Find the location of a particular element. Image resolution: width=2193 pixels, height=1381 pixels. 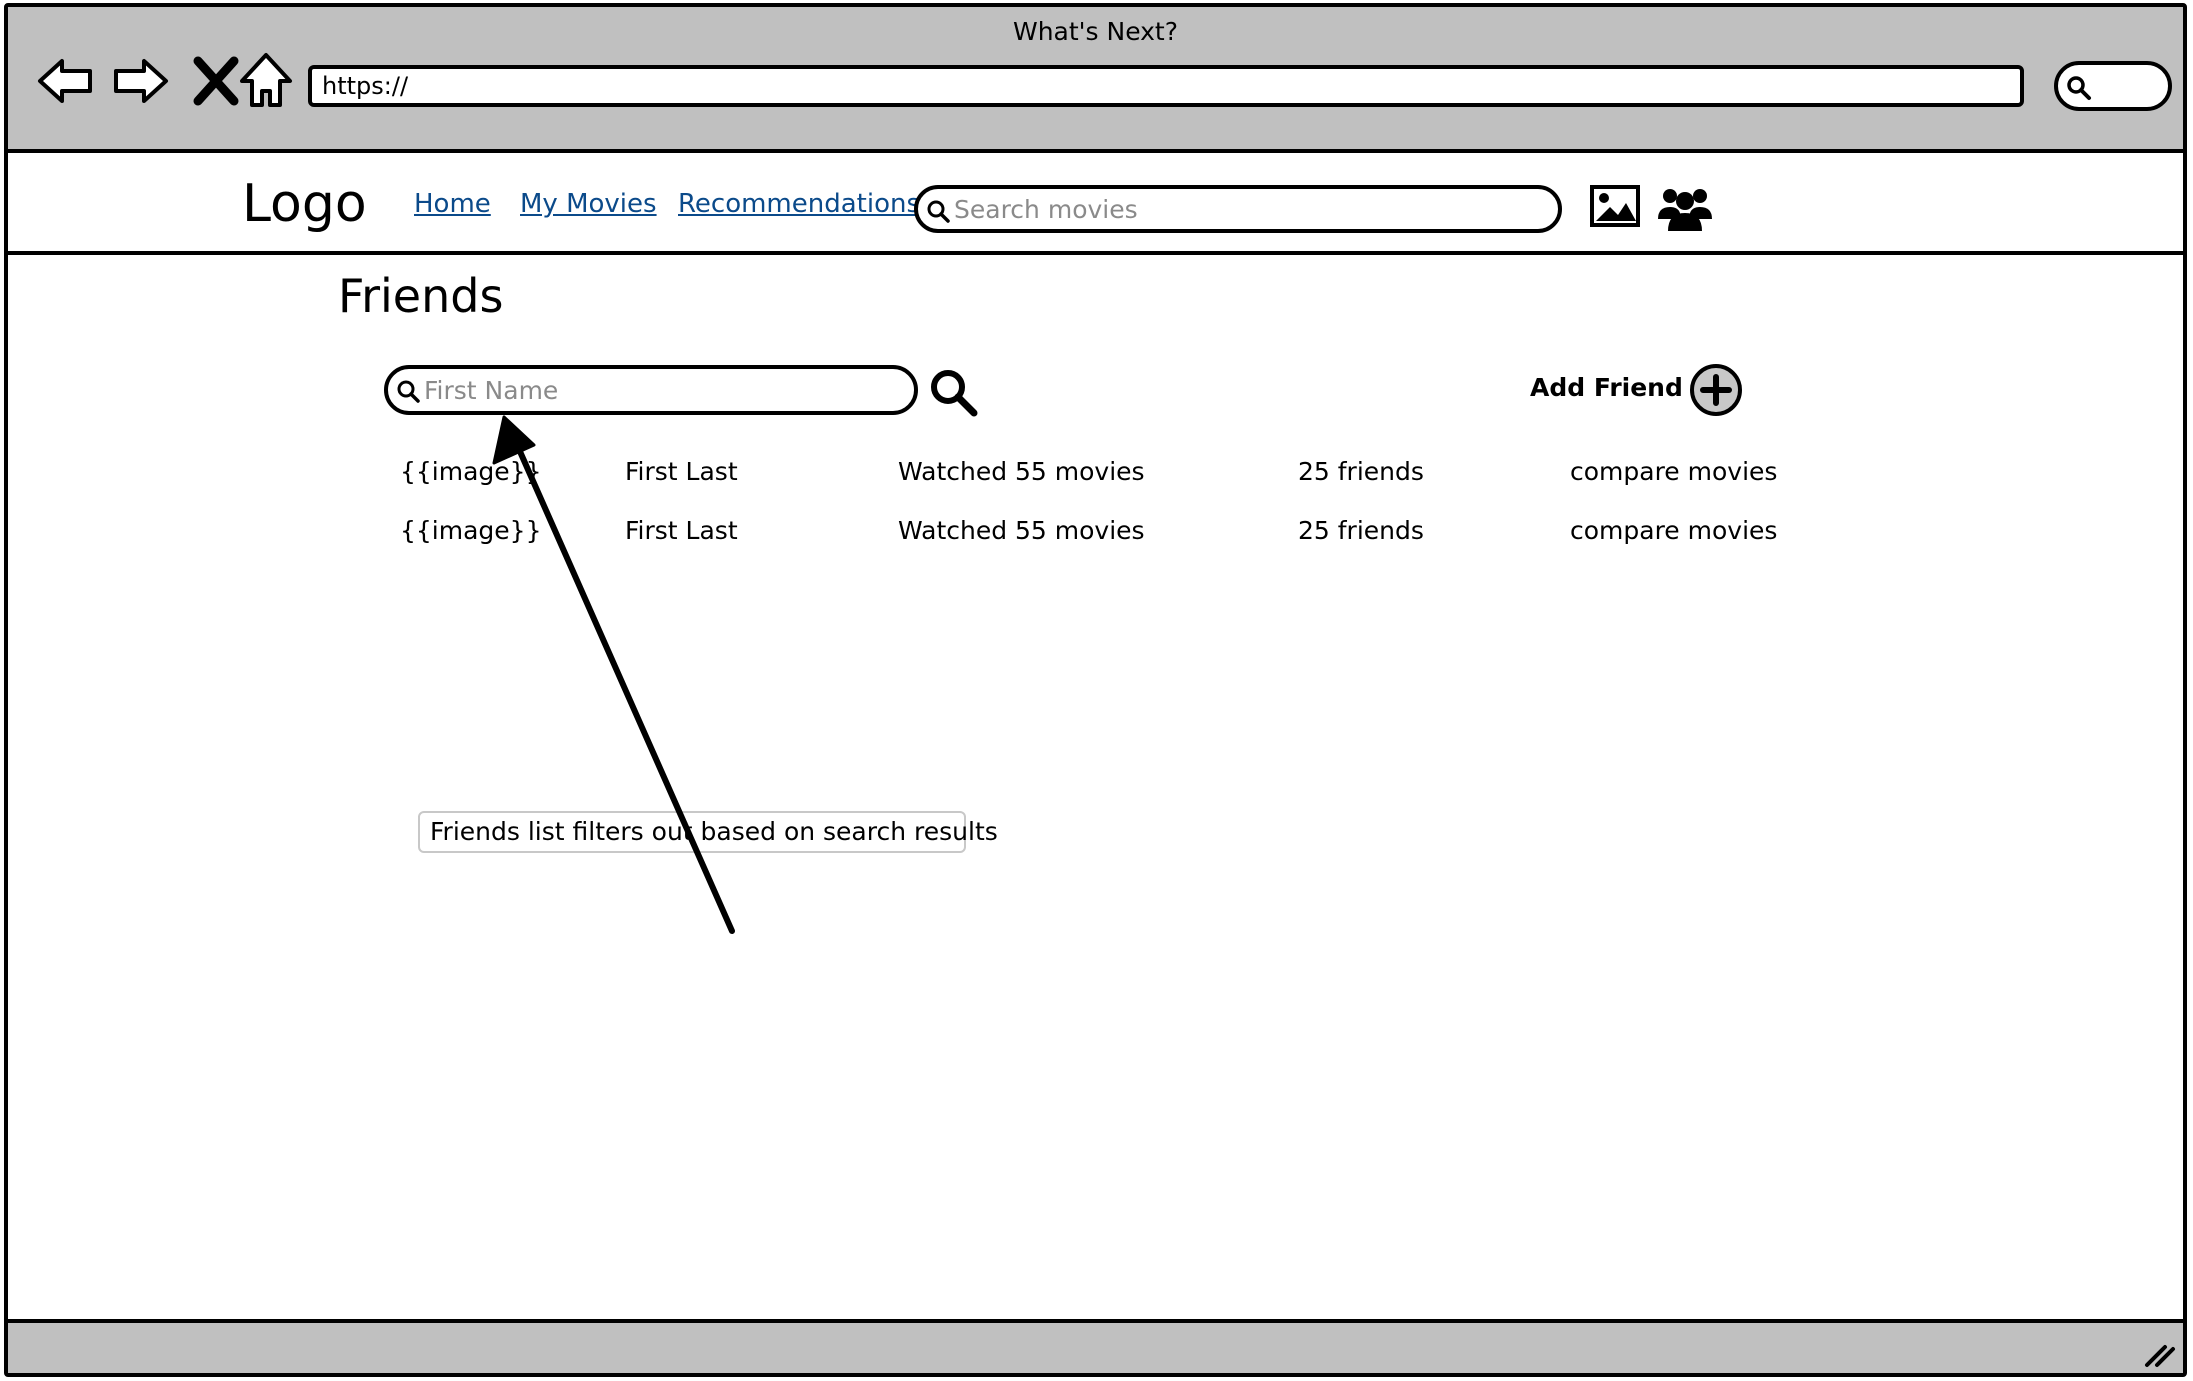

friends-group-icon is located at coordinates (1685, 209).